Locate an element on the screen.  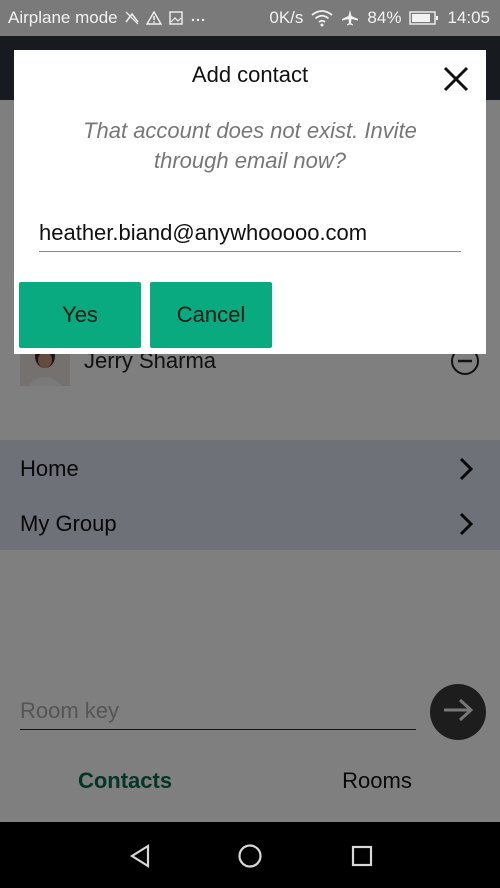
cancel-button: Cancel is located at coordinates (211, 315).